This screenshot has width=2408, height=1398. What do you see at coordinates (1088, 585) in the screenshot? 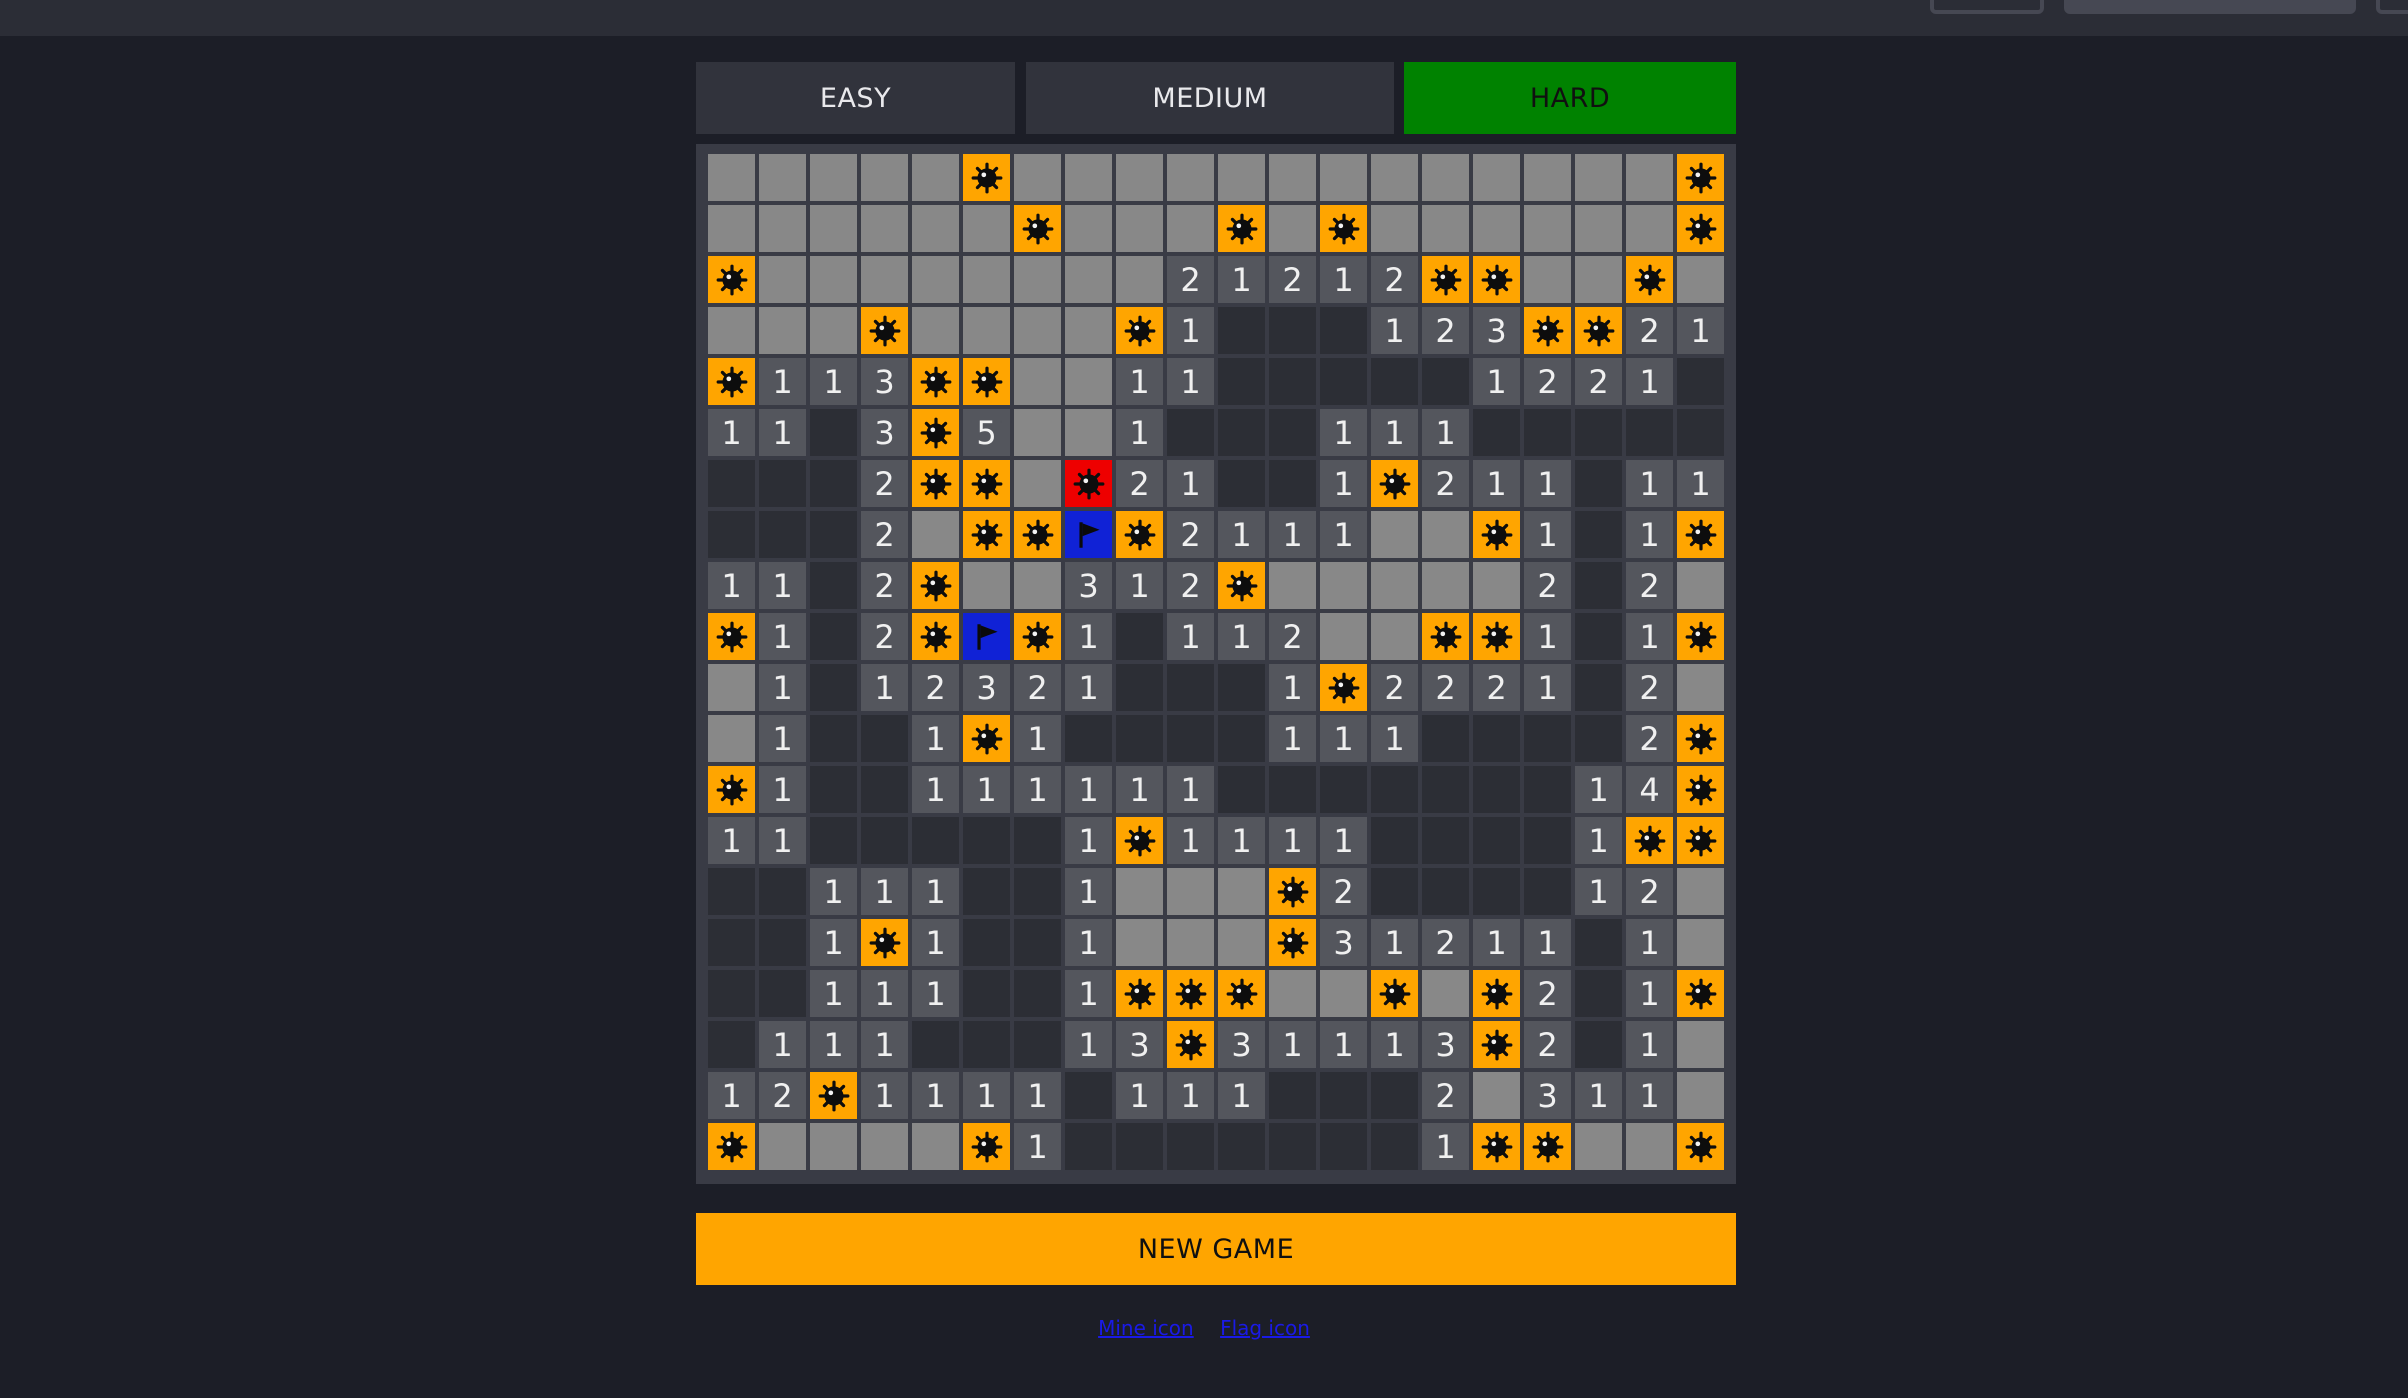
I see `cell-number: 3` at bounding box center [1088, 585].